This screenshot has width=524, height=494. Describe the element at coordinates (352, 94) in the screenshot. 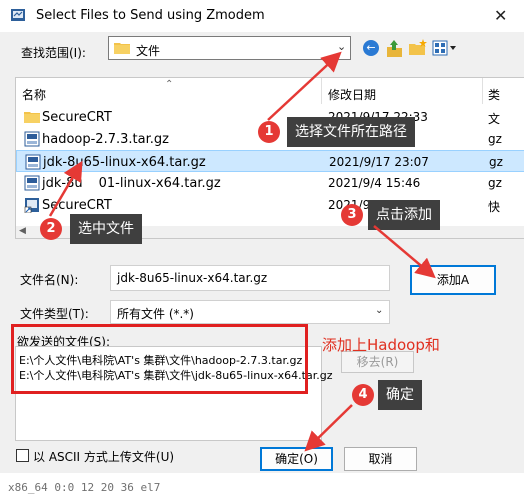

I see `column-header-date: 修改日期` at that location.